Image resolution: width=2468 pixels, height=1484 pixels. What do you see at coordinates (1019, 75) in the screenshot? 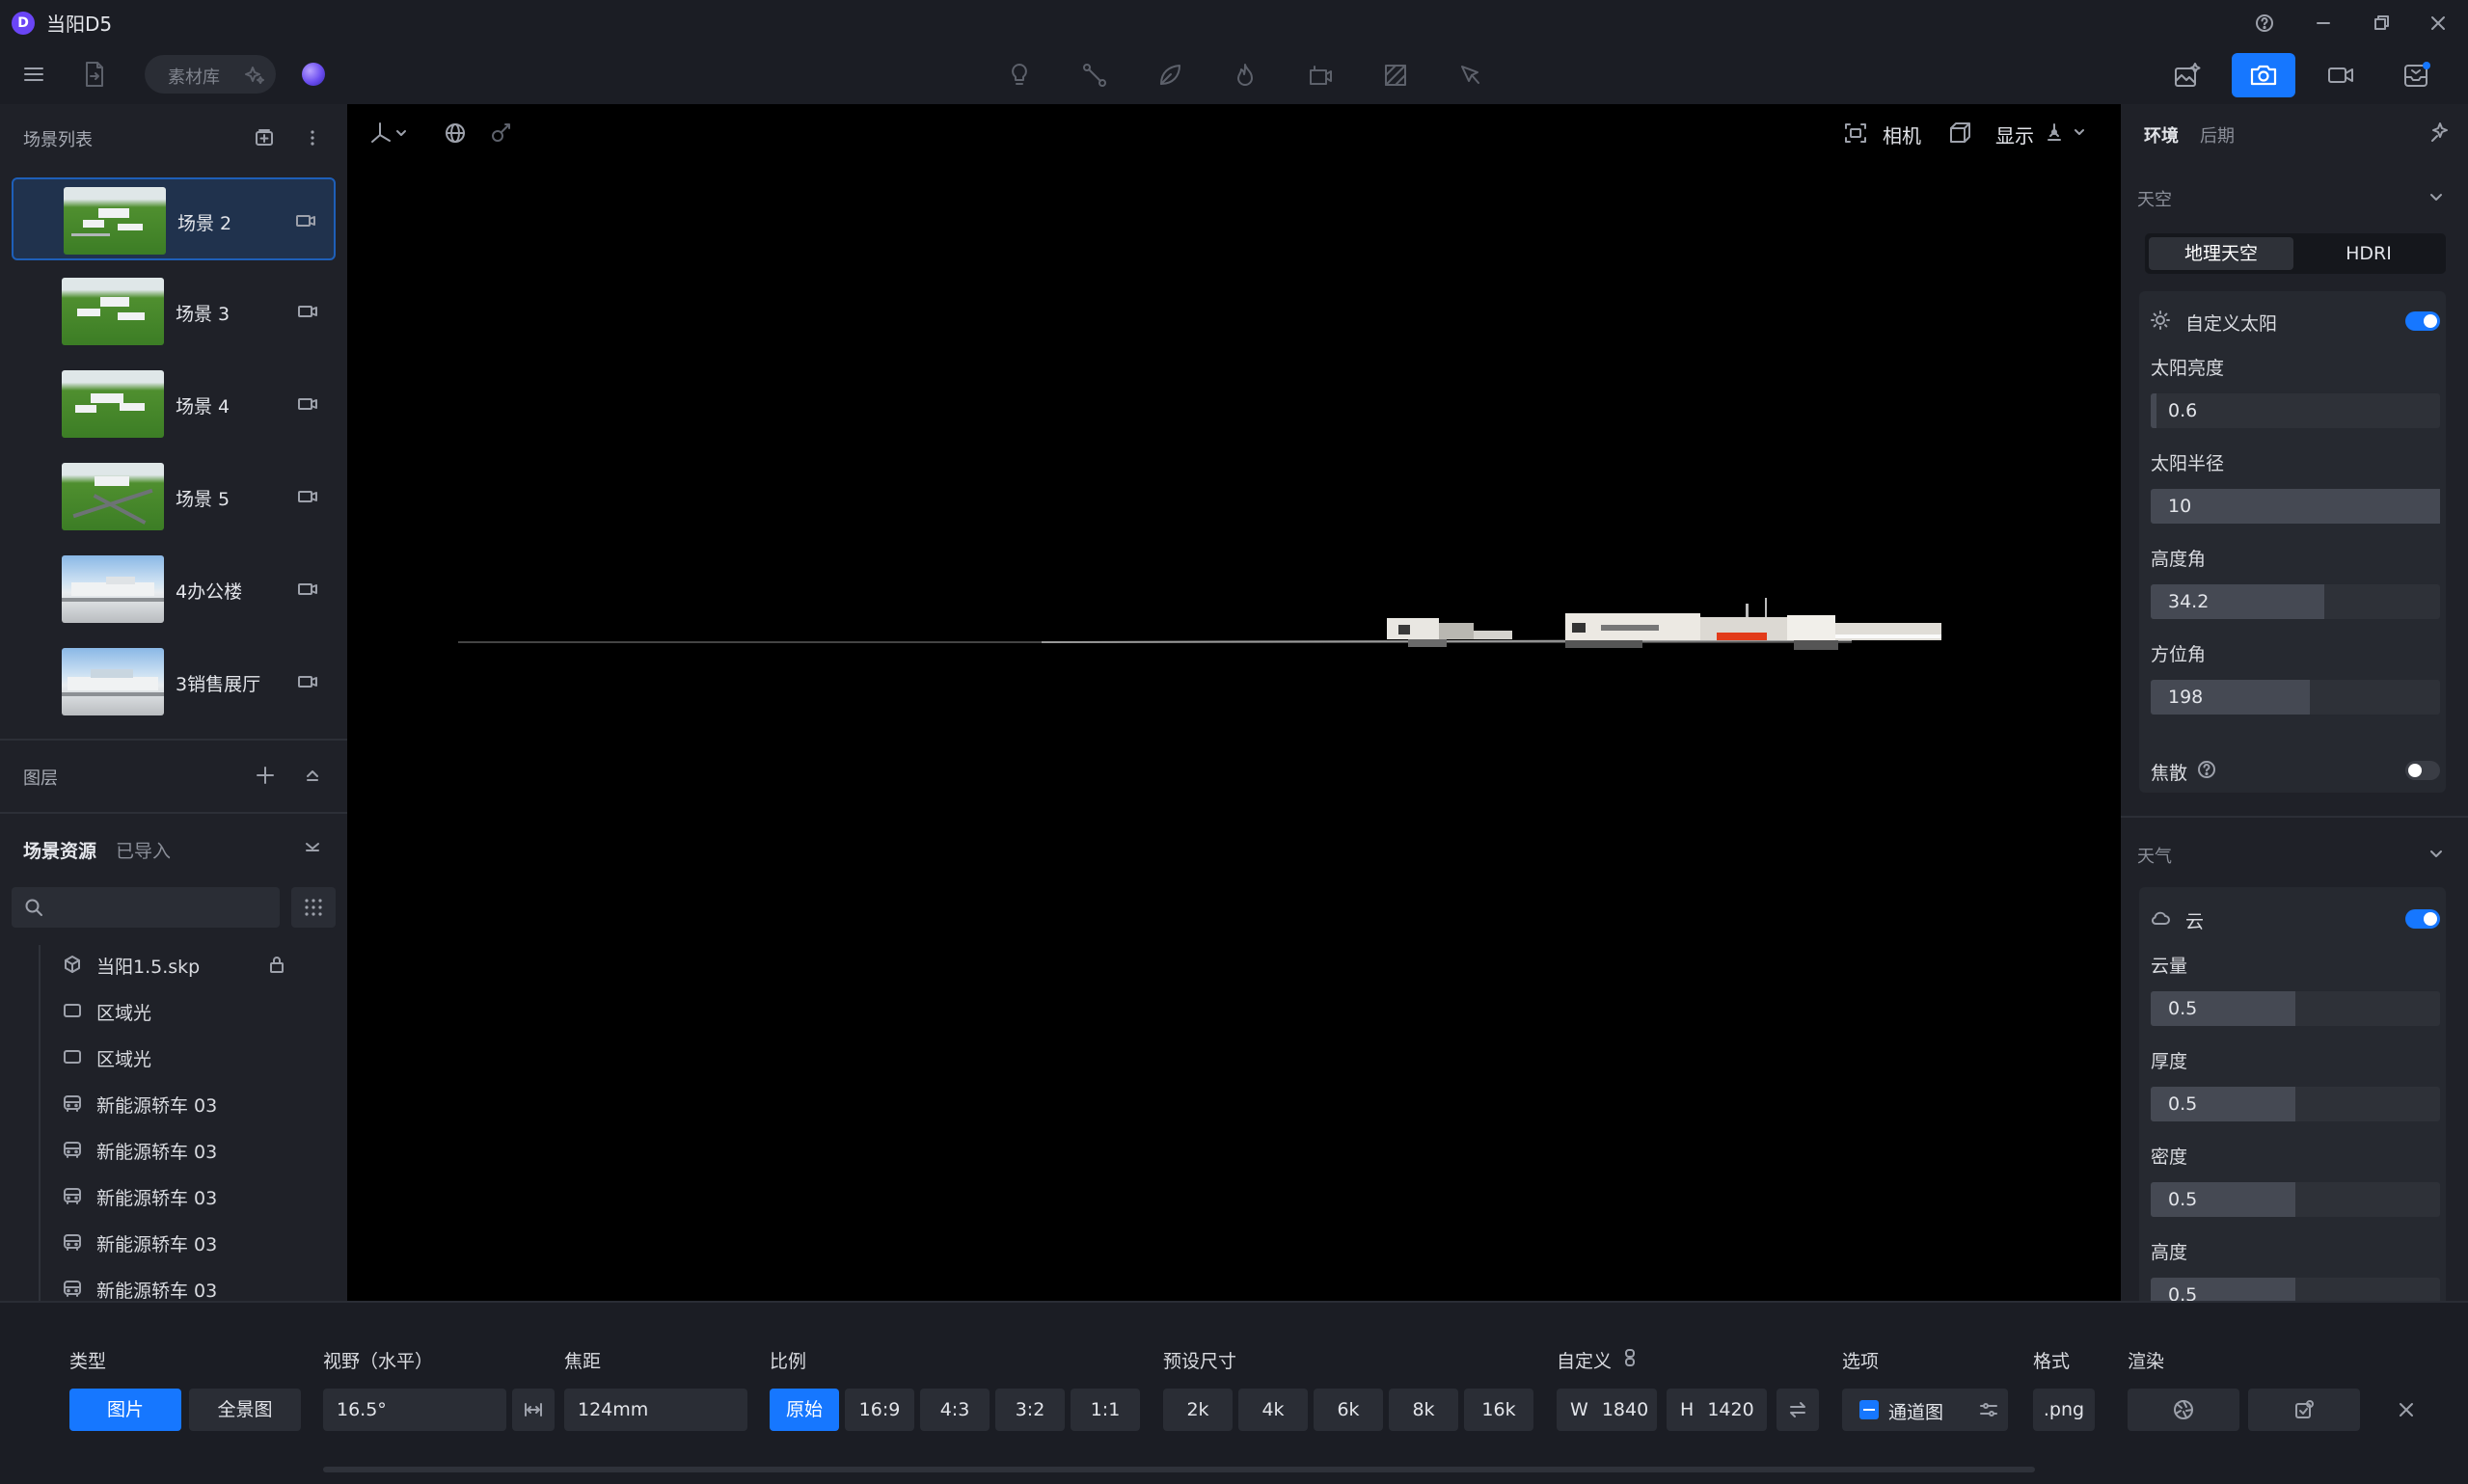
I see `light-bulb-icon` at bounding box center [1019, 75].